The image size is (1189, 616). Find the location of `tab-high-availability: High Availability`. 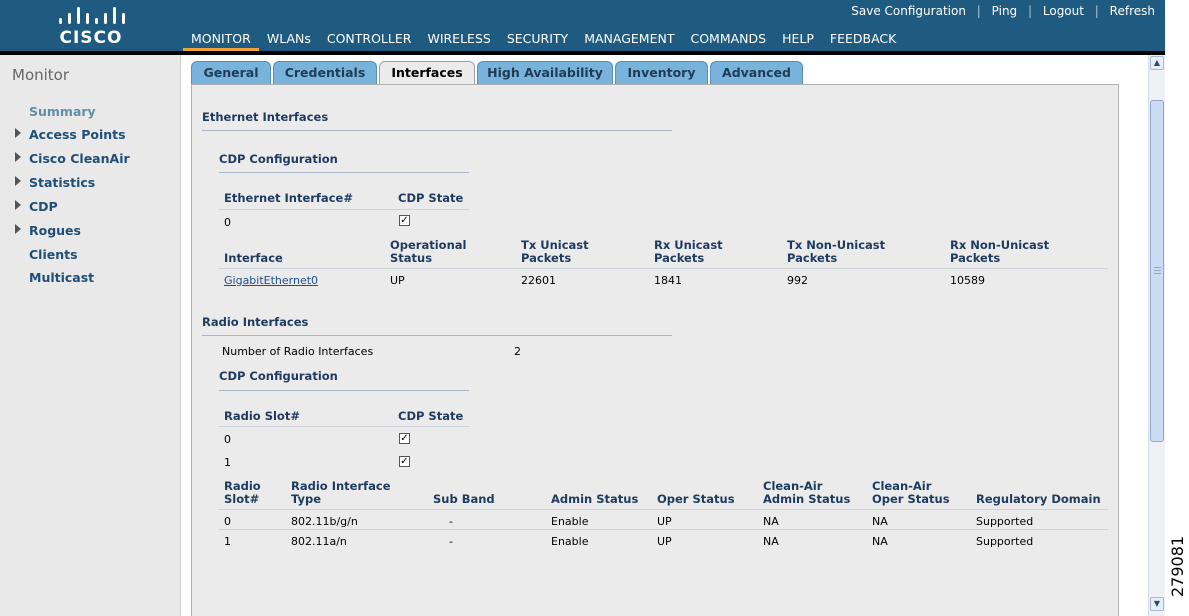

tab-high-availability: High Availability is located at coordinates (545, 72).